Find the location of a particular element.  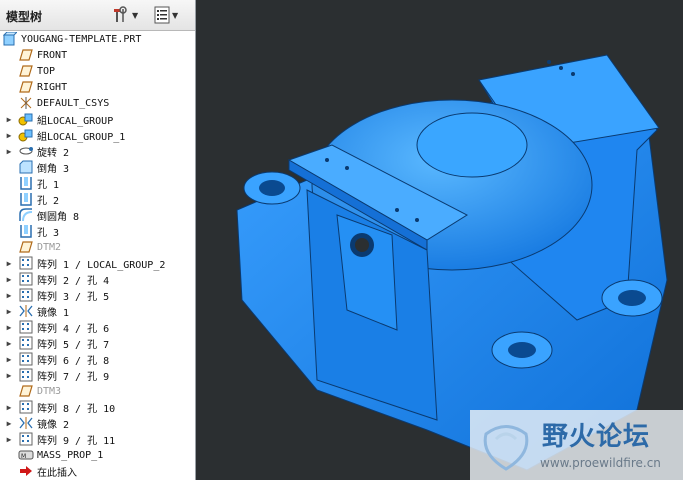

tree-item-label: 镜像 2 is located at coordinates (53, 425).